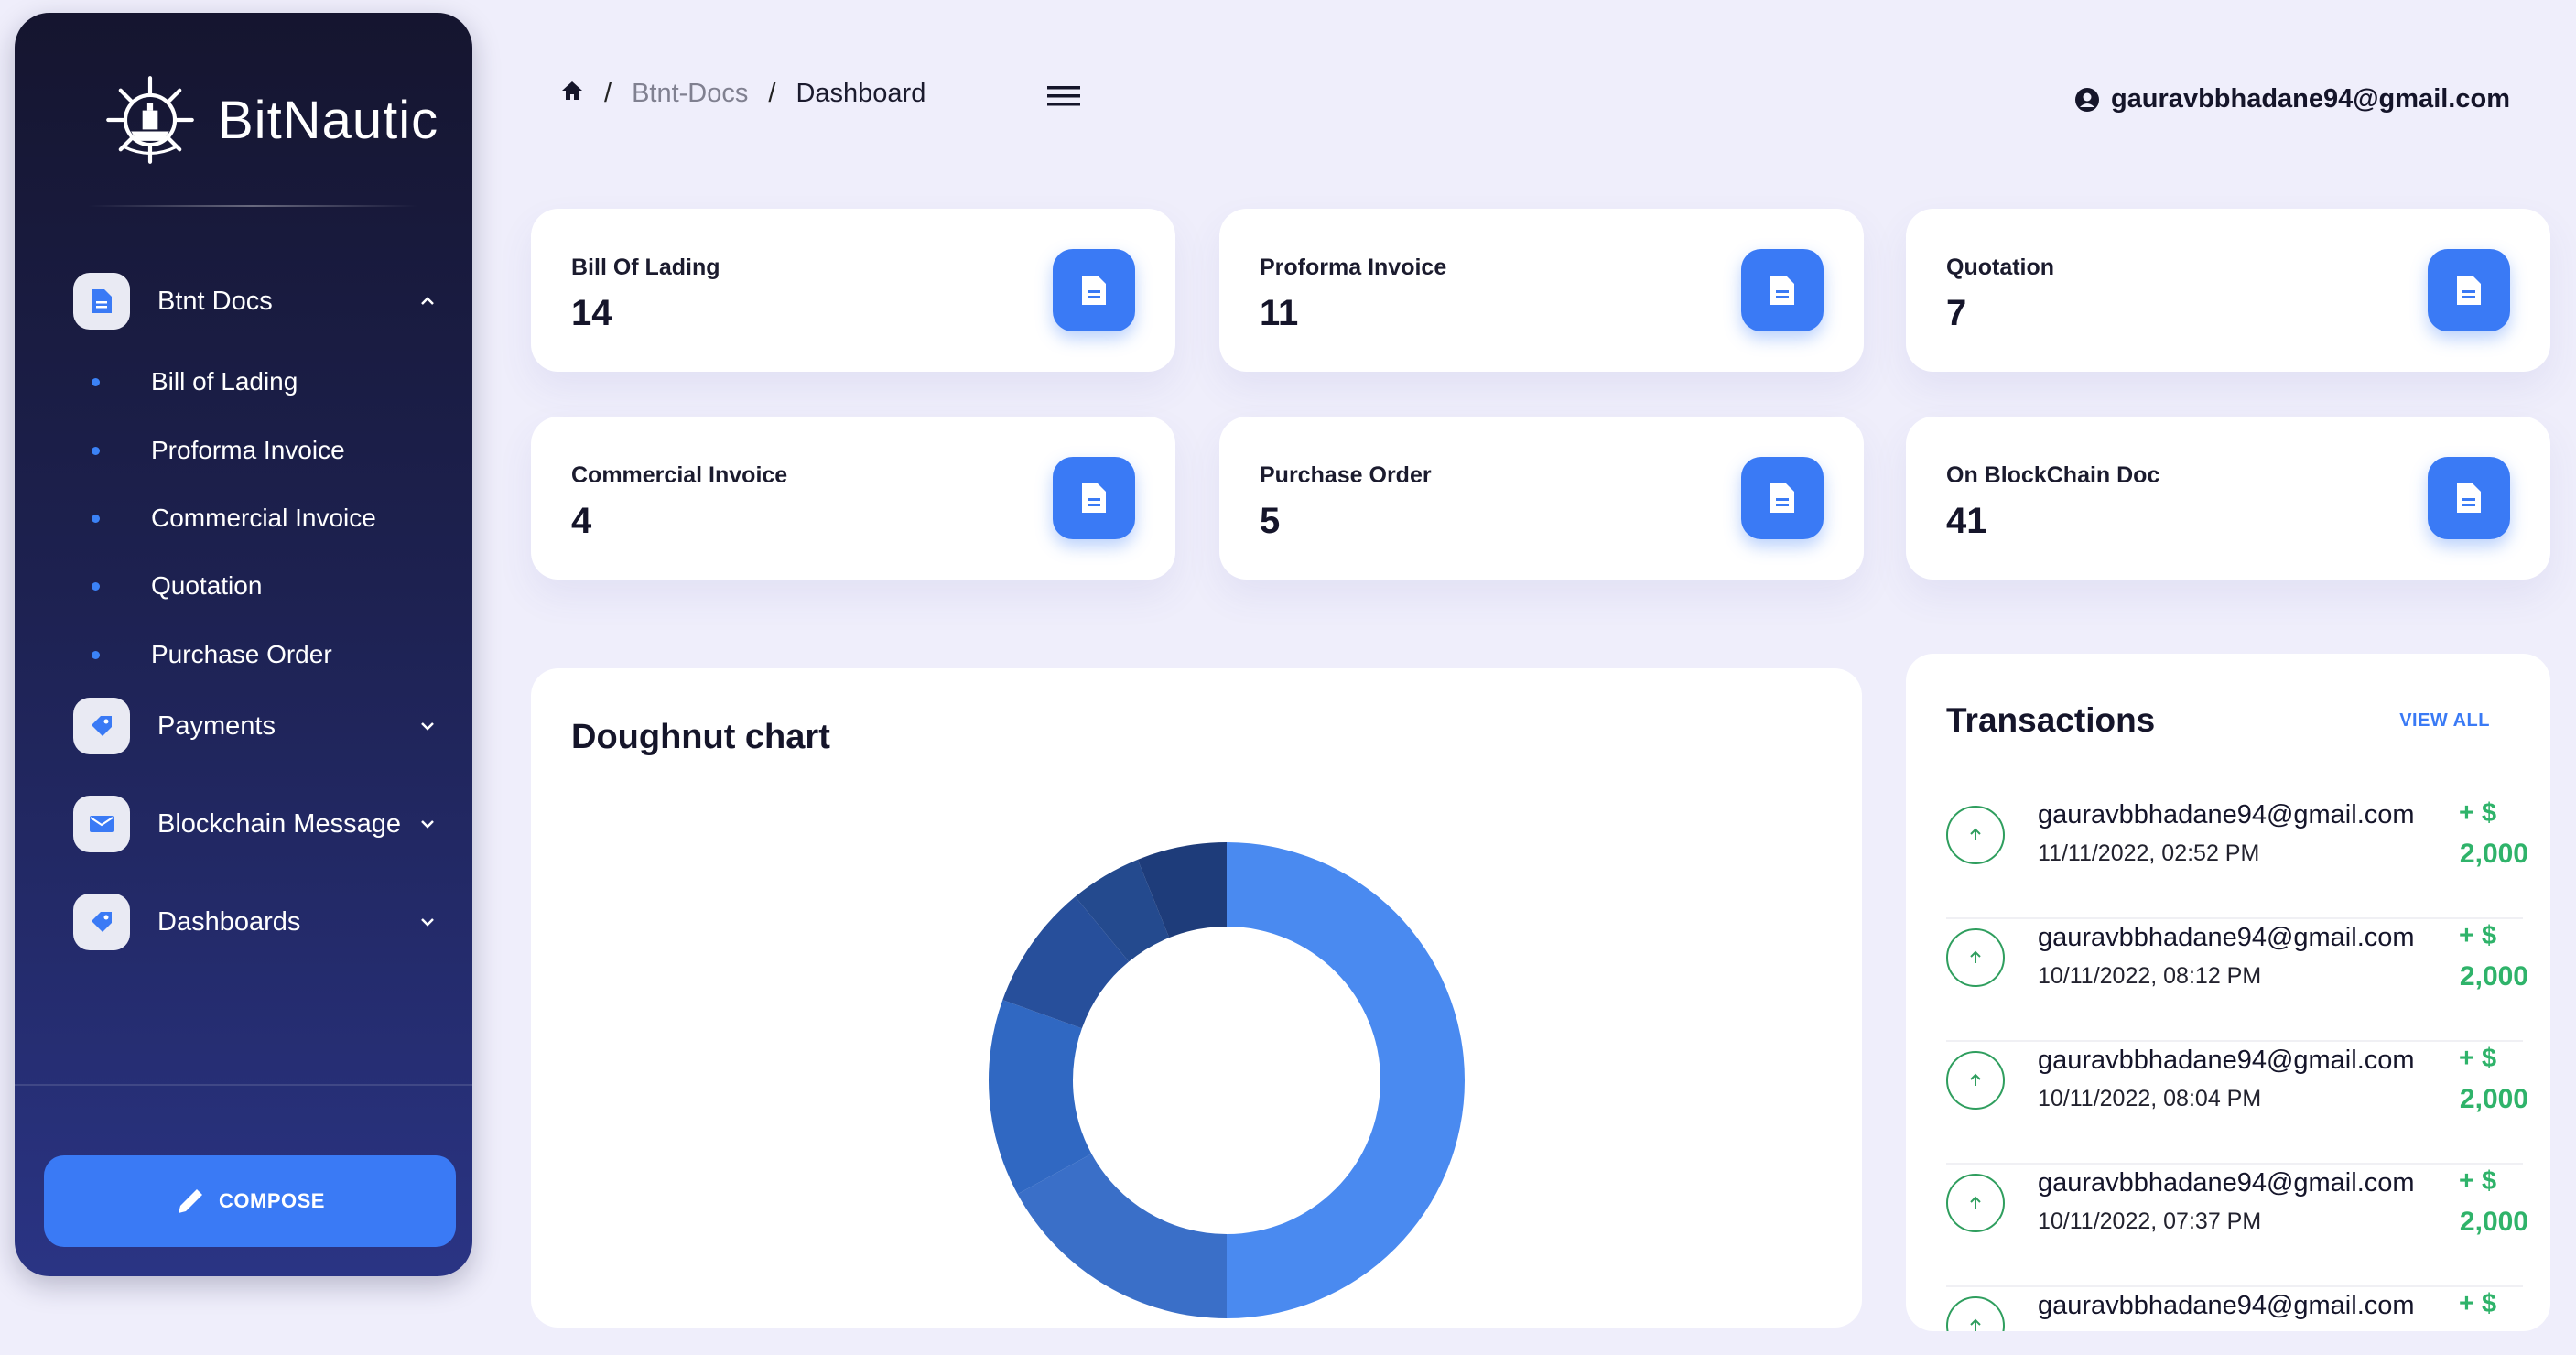  Describe the element at coordinates (215, 301) in the screenshot. I see `sidebar-item-label: Btnt Docs` at that location.